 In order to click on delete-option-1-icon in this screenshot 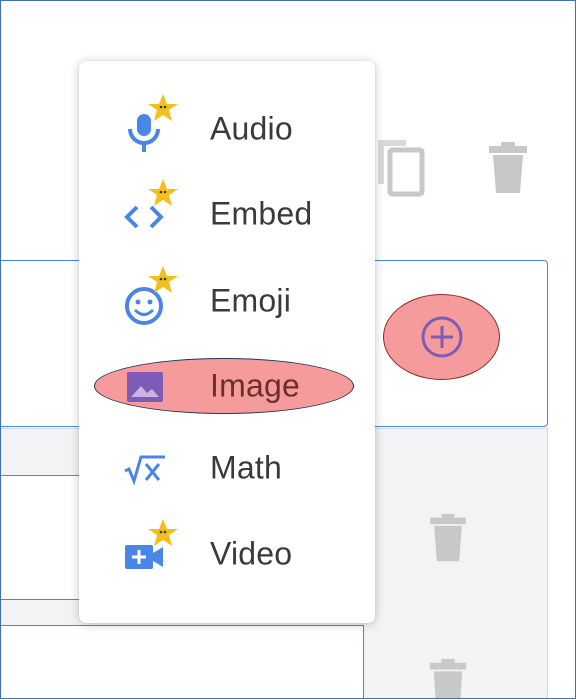, I will do `click(448, 538)`.